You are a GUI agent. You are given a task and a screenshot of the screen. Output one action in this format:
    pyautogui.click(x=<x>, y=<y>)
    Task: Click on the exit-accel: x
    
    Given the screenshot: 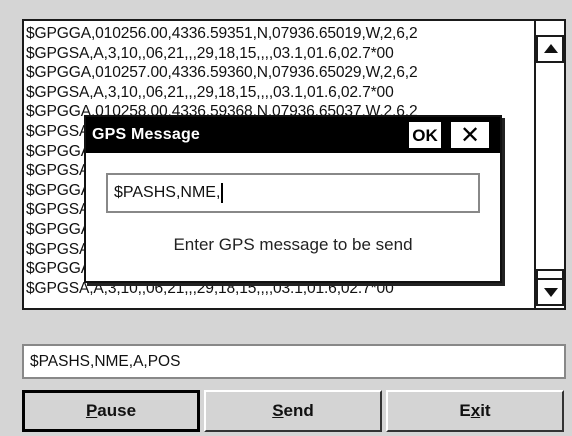 What is the action you would take?
    pyautogui.click(x=475, y=410)
    